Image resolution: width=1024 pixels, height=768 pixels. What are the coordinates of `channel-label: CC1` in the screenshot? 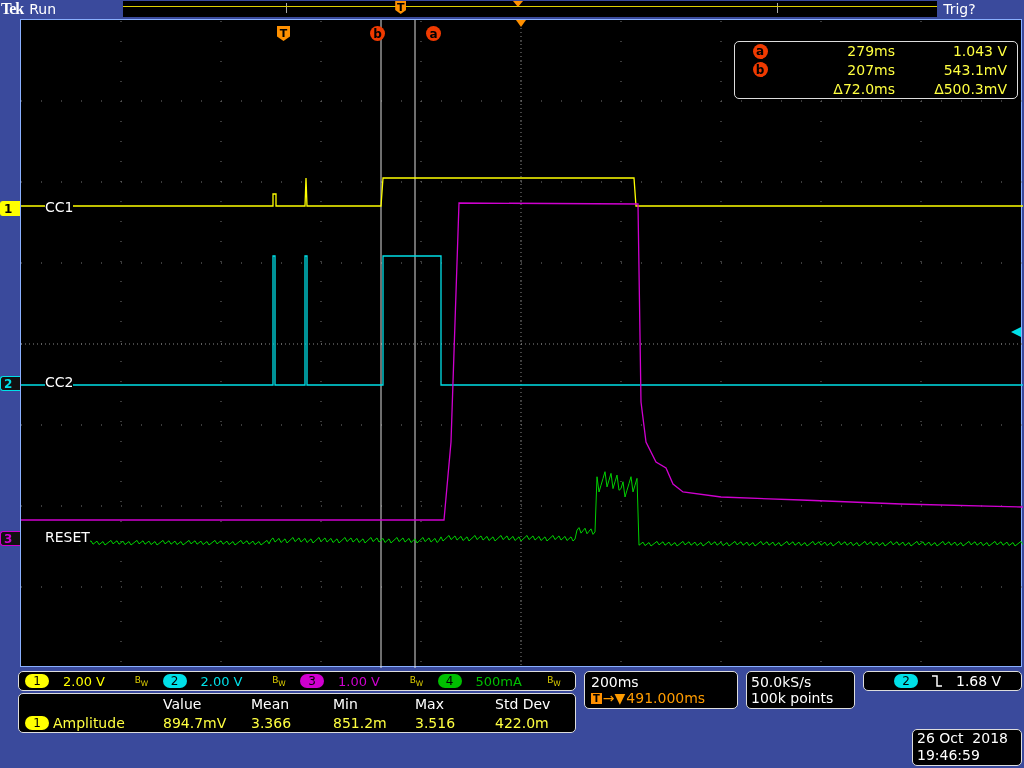 It's located at (59, 207).